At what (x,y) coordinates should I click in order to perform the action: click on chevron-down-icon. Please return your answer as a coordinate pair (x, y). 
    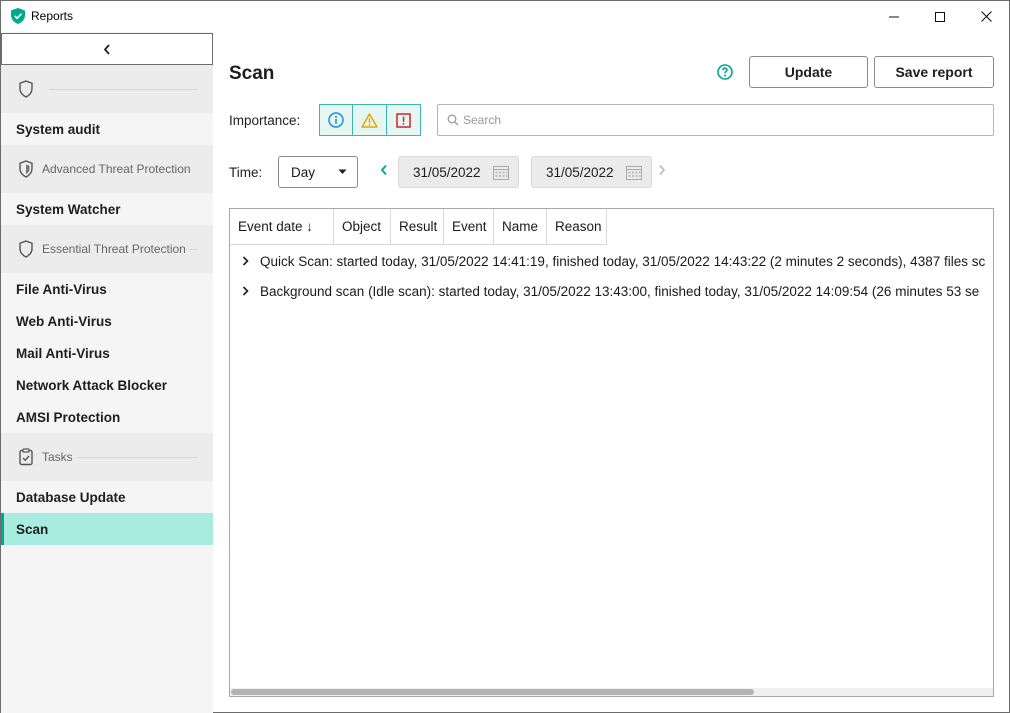
    Looking at the image, I should click on (342, 171).